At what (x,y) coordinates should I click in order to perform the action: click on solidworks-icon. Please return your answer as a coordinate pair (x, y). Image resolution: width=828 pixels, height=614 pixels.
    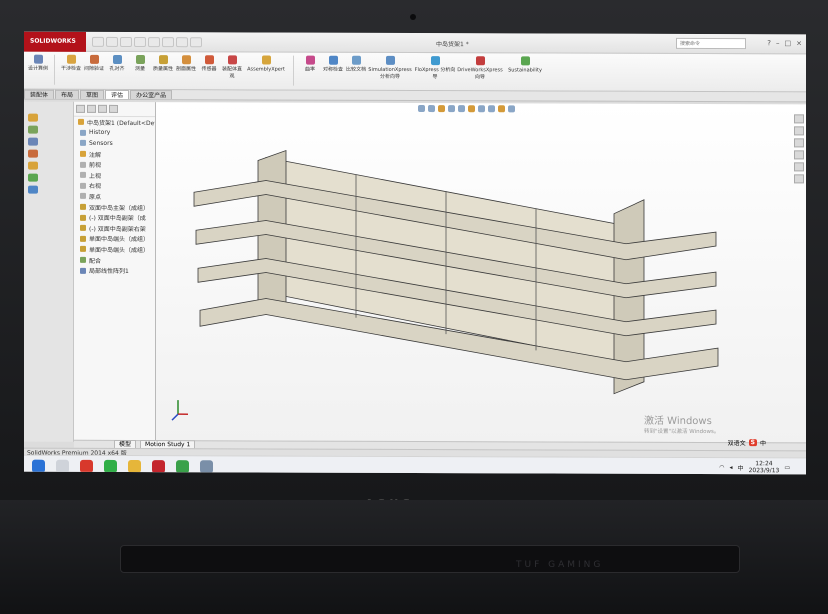
    Looking at the image, I should click on (158, 467).